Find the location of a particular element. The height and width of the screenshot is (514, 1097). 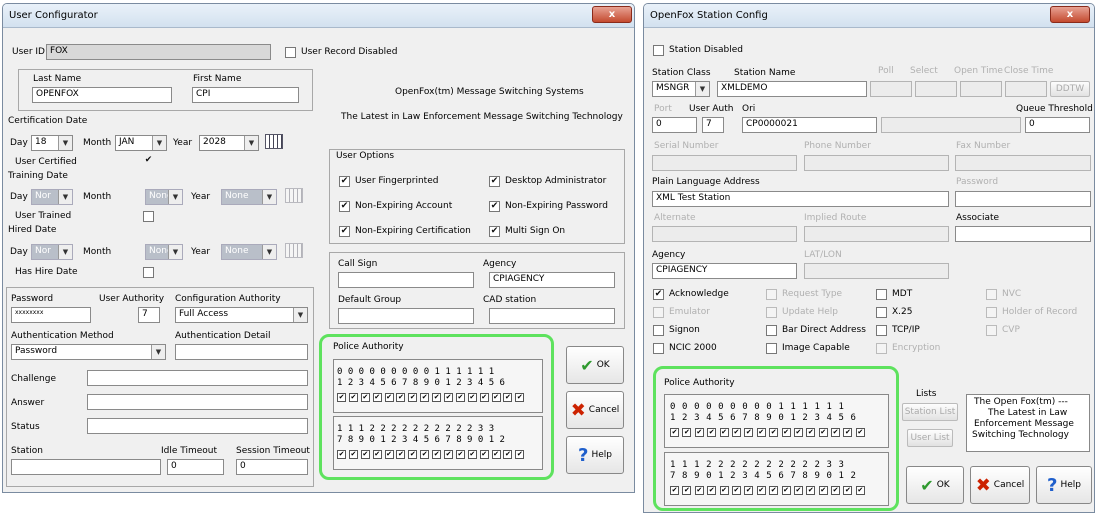

nonexp-password-checkbox: ✔ is located at coordinates (494, 206).